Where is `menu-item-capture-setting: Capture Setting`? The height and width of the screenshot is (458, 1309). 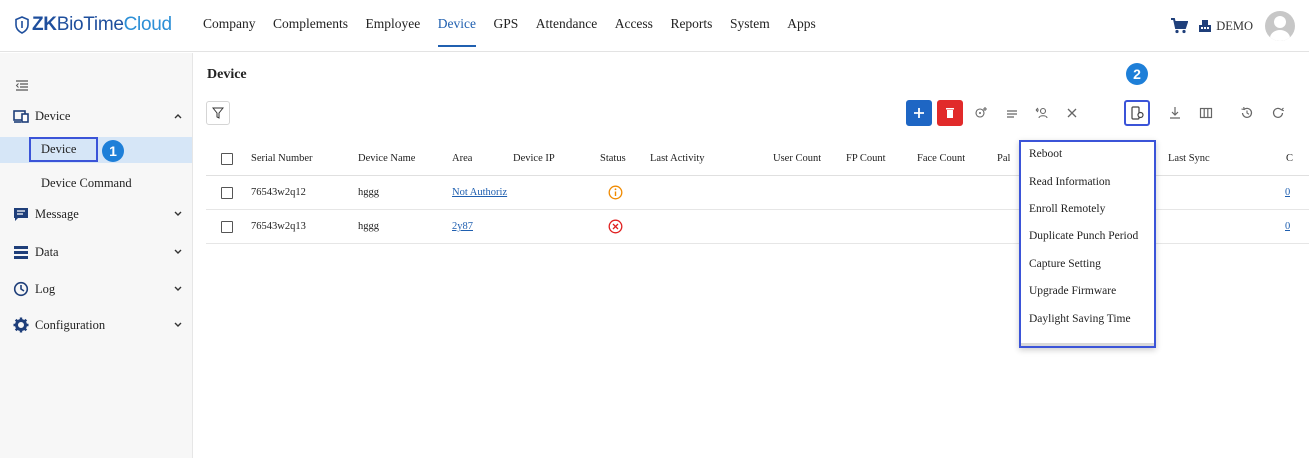 menu-item-capture-setting: Capture Setting is located at coordinates (1065, 264).